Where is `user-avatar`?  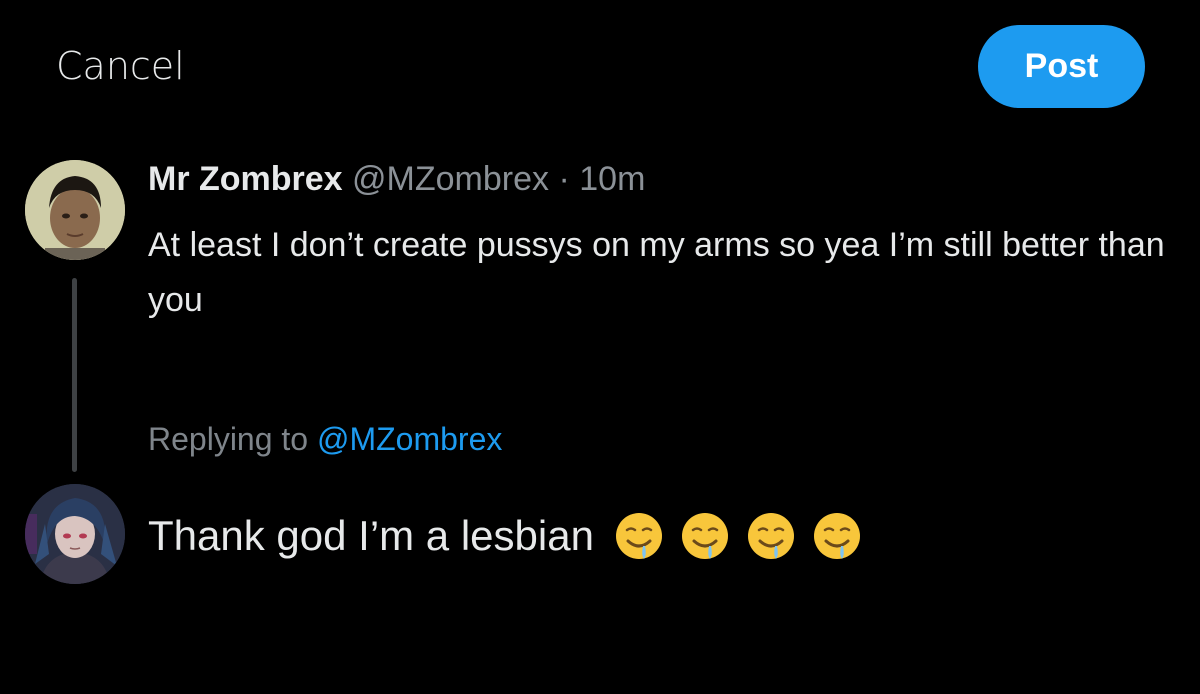
user-avatar is located at coordinates (75, 534).